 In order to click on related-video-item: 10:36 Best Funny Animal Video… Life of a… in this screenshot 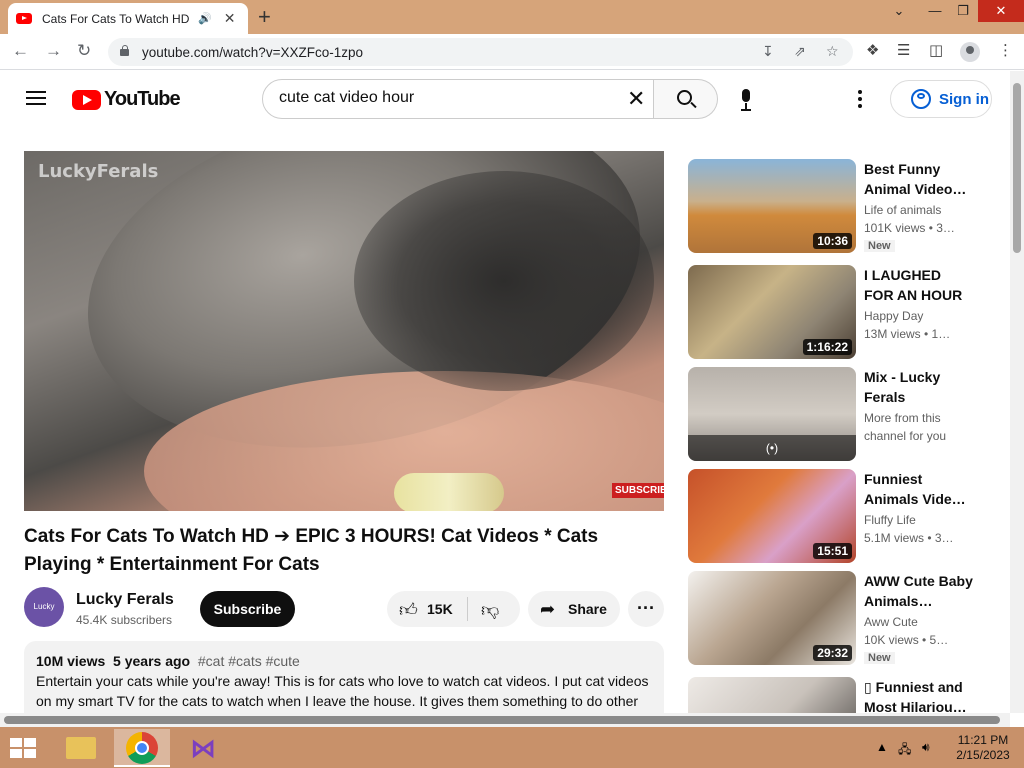, I will do `click(838, 206)`.